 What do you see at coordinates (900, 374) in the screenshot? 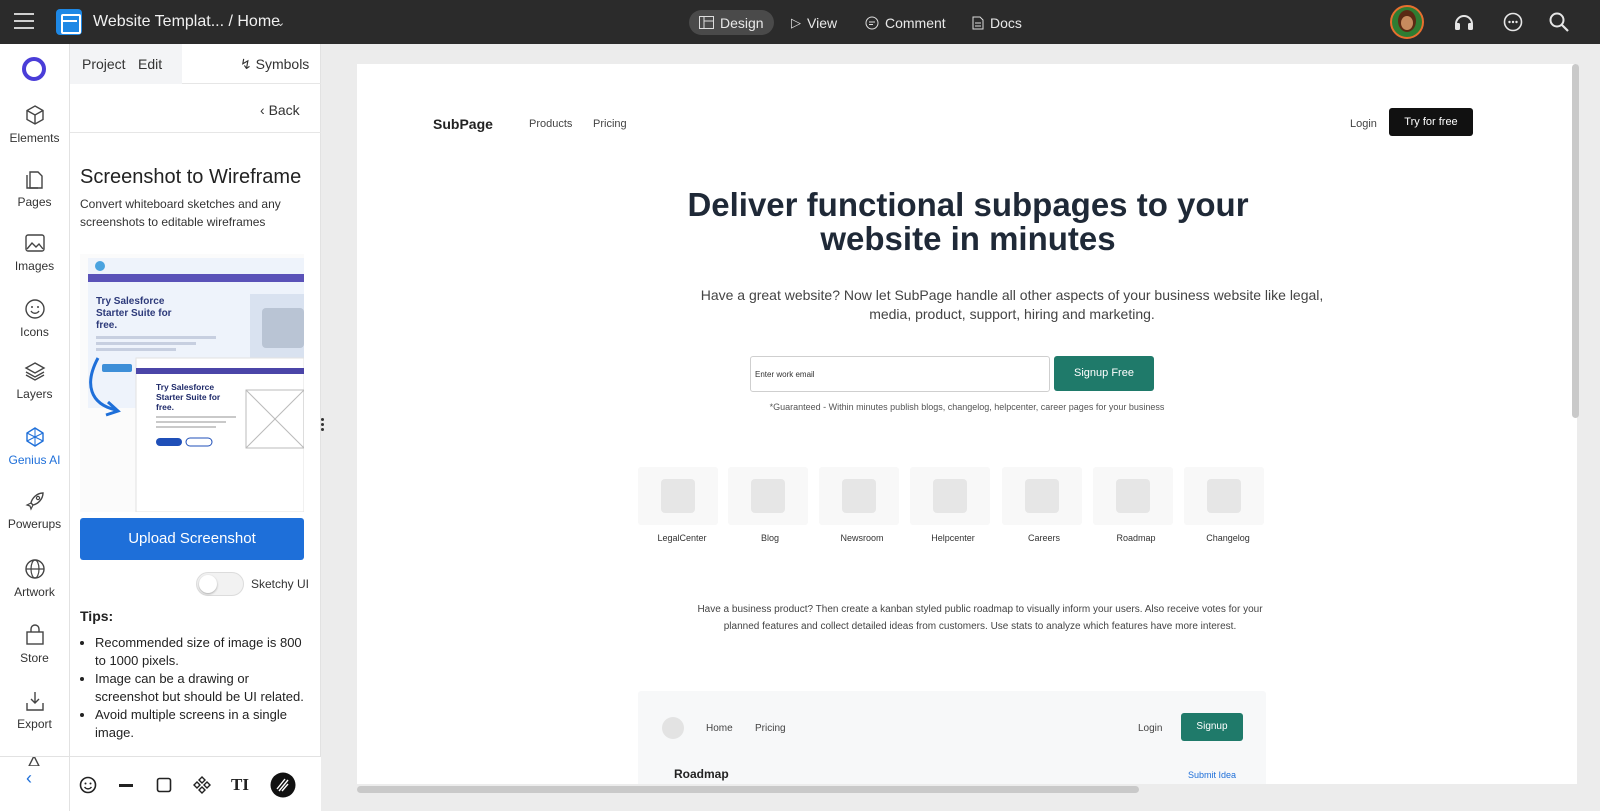
I see `work-email-input: Enter work email` at bounding box center [900, 374].